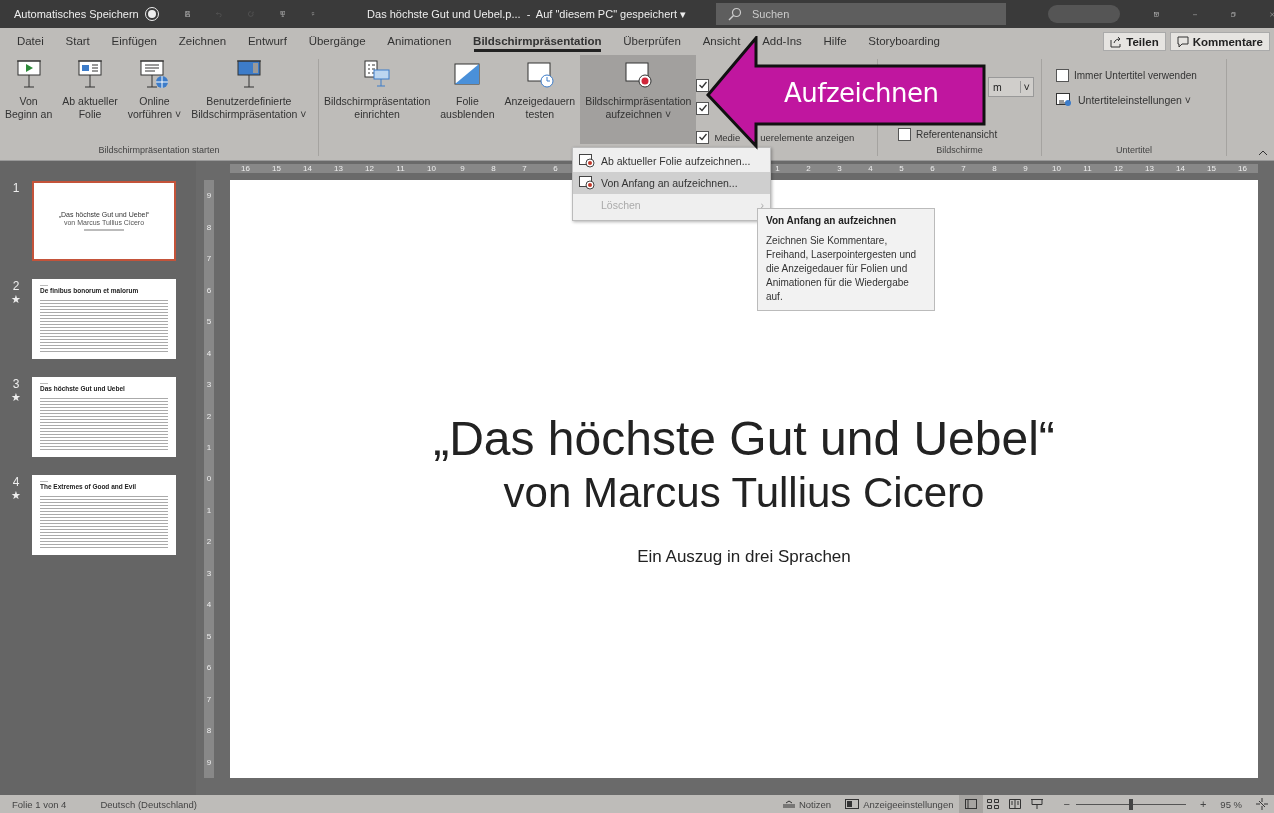 This screenshot has width=1274, height=813. I want to click on book-view-icon, so click(1015, 804).